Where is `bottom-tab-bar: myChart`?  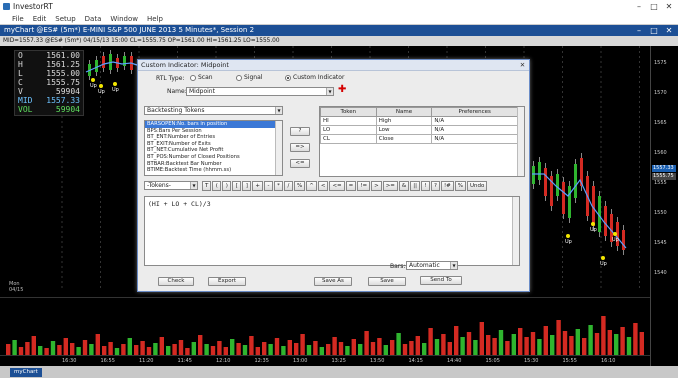
bottom-tab-bar: myChart is located at coordinates (339, 372).